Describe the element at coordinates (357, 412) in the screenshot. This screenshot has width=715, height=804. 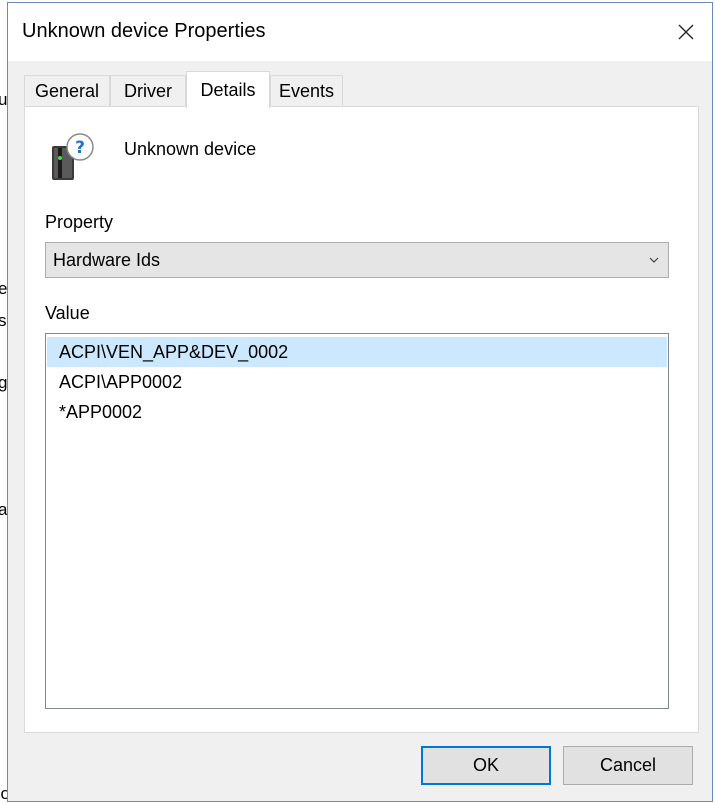
I see `list-item: *APP0002` at that location.